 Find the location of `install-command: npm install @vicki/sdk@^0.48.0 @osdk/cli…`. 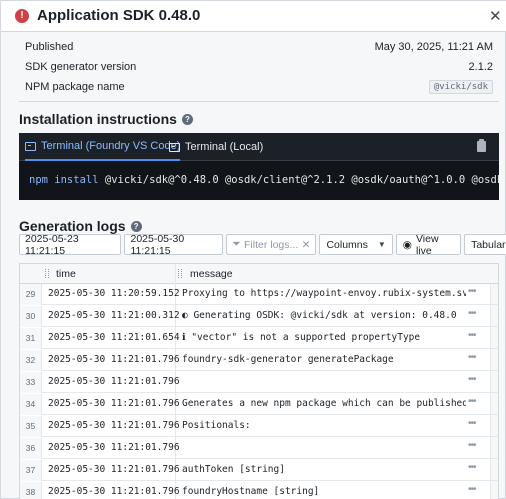

install-command: npm install @vicki/sdk@^0.48.0 @osdk/cli… is located at coordinates (264, 180).